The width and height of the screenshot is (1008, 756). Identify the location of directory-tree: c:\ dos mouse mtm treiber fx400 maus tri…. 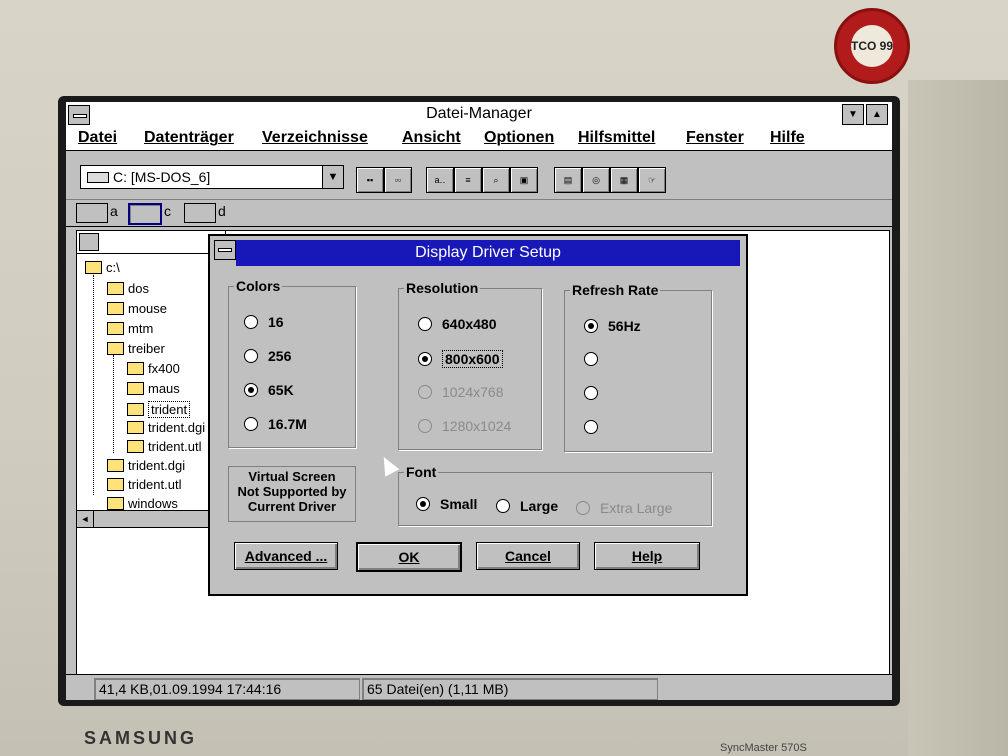
(151, 379).